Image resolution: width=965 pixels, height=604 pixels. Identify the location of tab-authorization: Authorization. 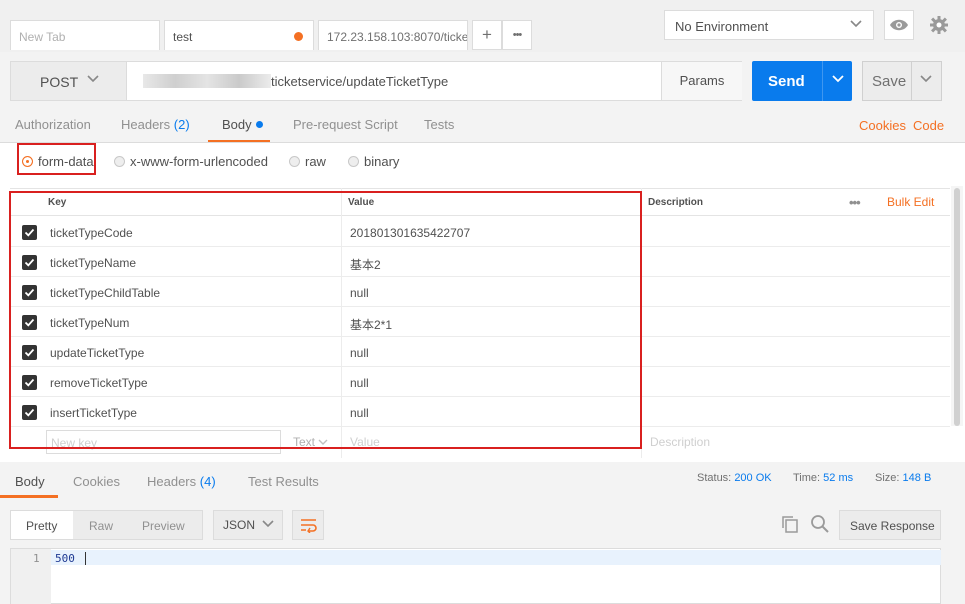
(53, 124).